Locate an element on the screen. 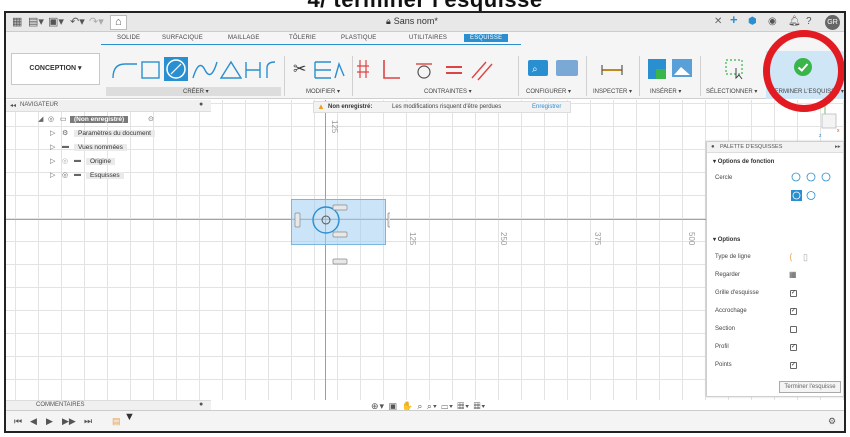 Image resolution: width=850 pixels, height=437 pixels. undo-icon: ↶▾ is located at coordinates (77, 22).